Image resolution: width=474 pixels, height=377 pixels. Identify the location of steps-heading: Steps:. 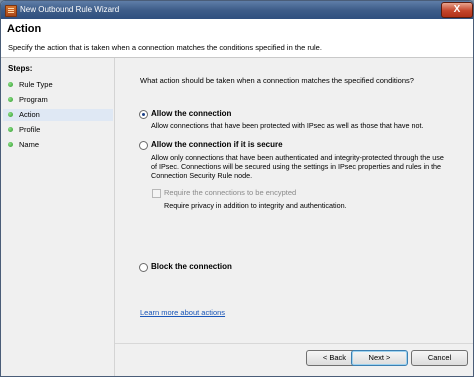
(20, 68).